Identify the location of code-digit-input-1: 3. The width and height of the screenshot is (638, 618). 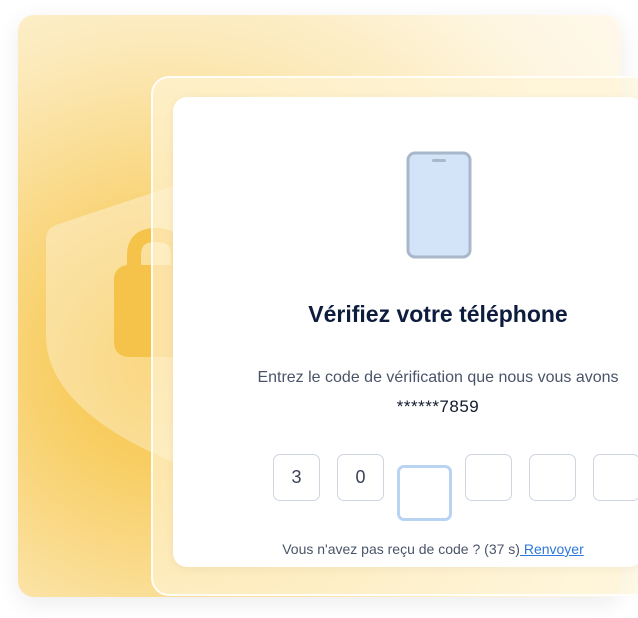
(296, 477).